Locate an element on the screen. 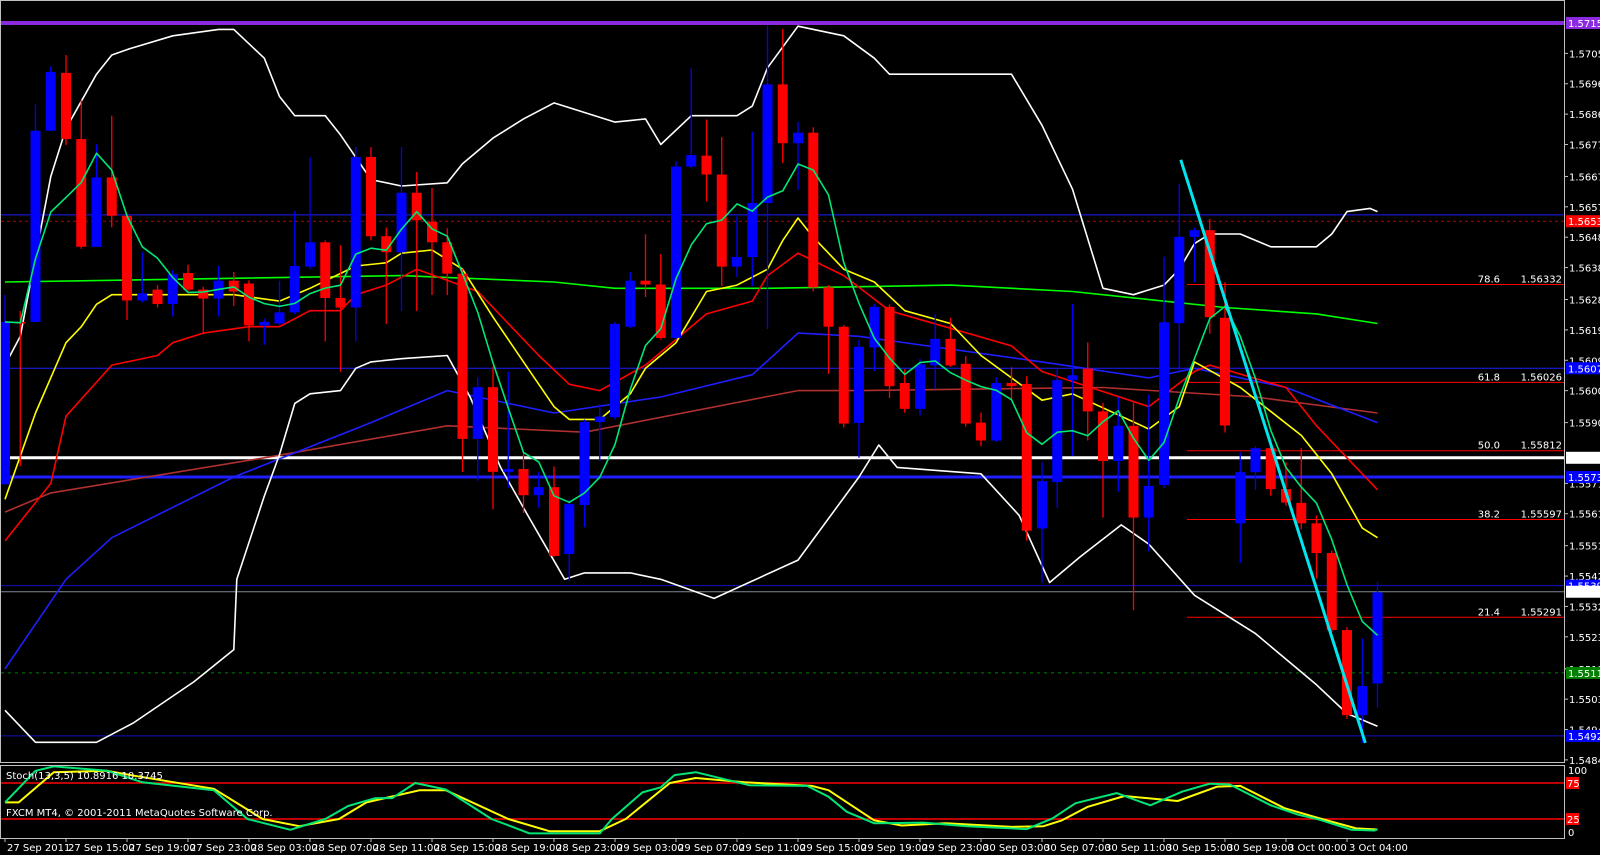  time-tick-label: 30 Sep 15:00 is located at coordinates (1199, 848).